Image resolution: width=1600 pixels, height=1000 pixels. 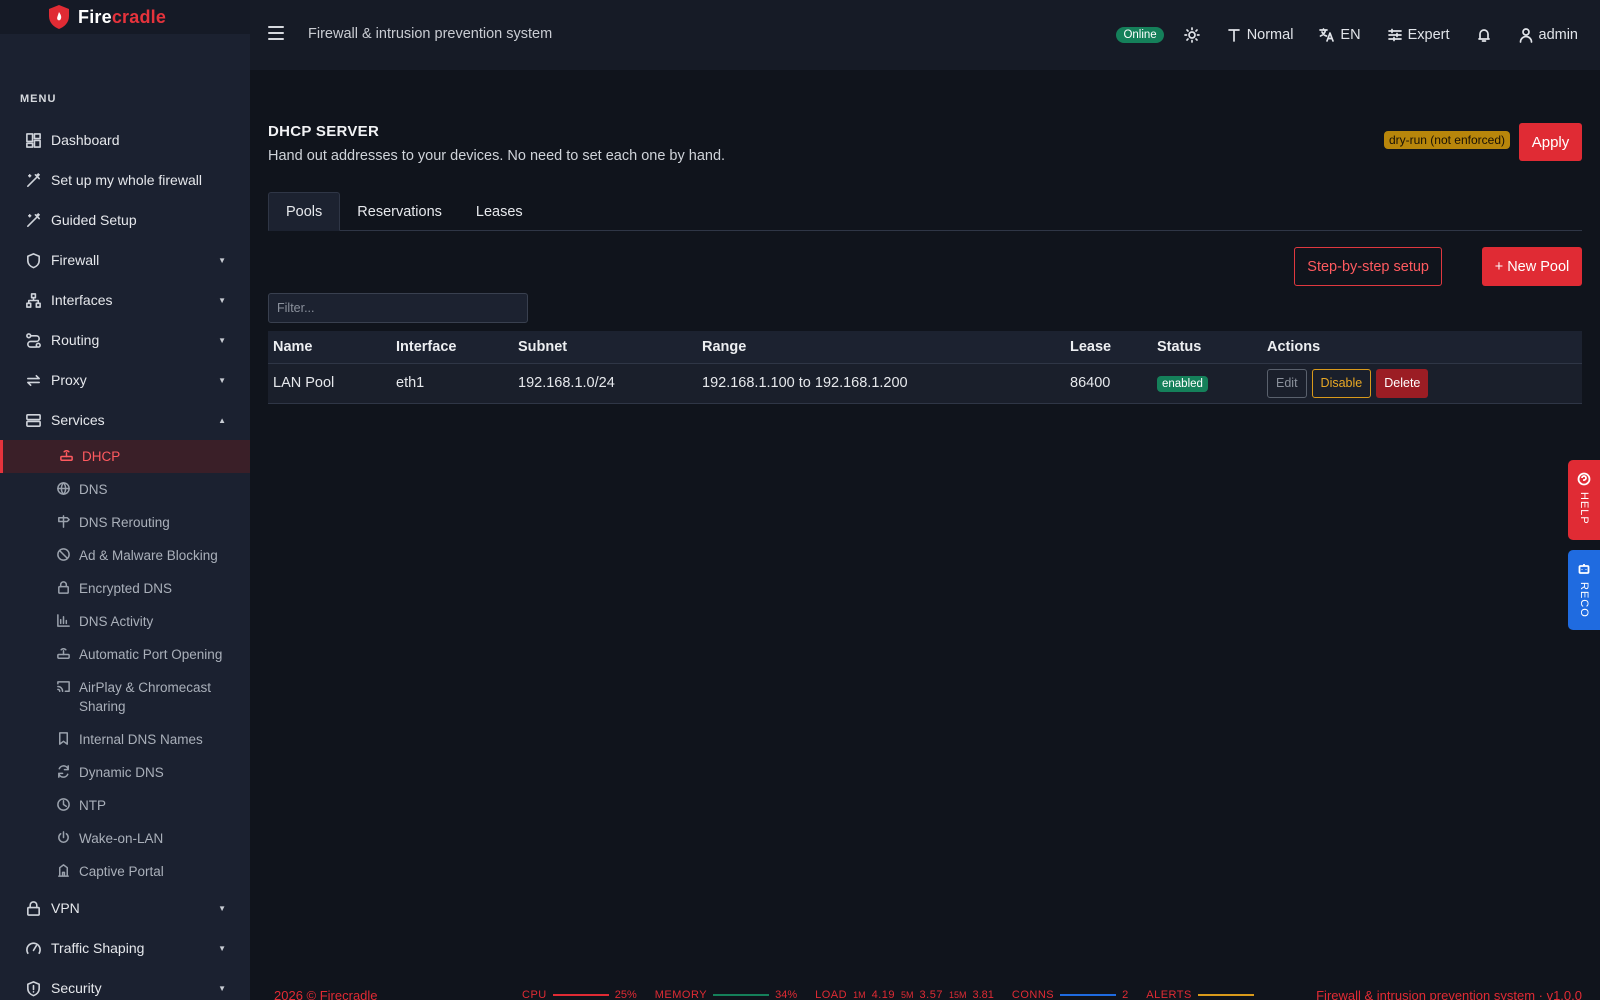 I want to click on memory-label: MEMORY, so click(x=681, y=994).